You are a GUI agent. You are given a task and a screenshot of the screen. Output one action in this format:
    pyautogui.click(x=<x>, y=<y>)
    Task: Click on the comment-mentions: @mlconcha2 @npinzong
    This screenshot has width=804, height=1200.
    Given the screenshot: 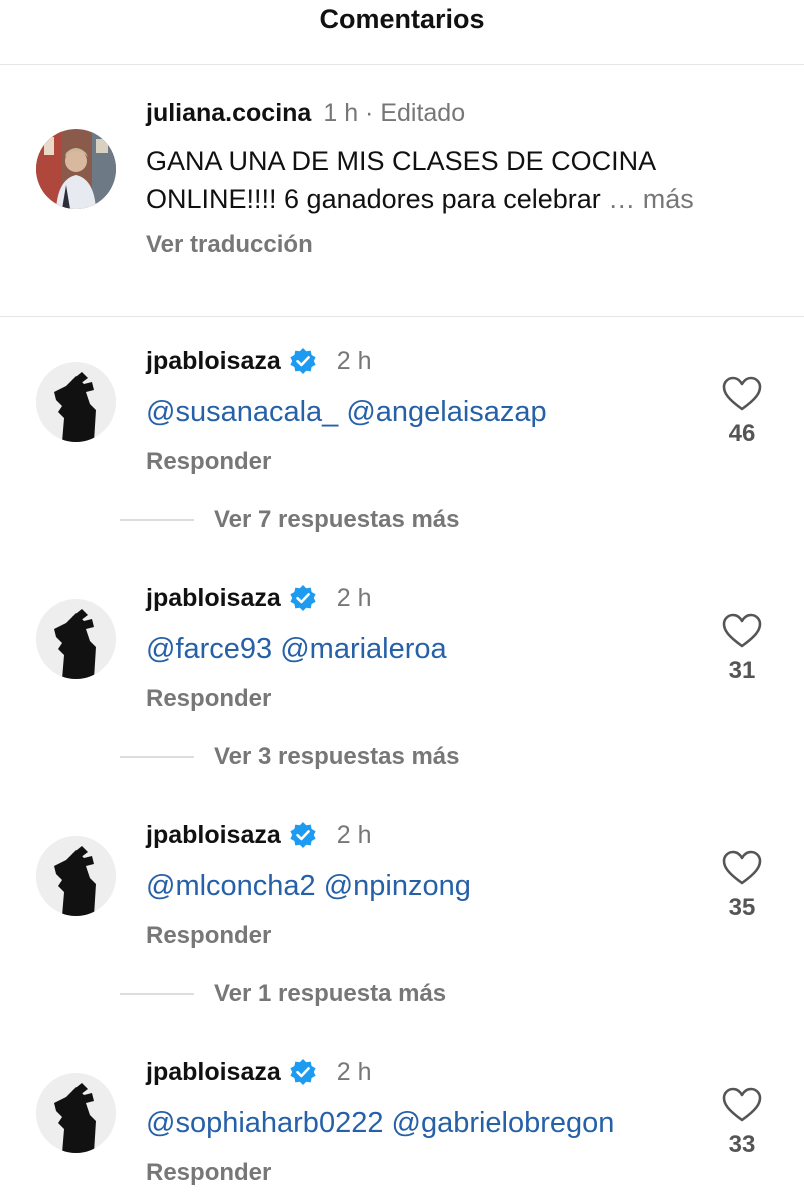 What is the action you would take?
    pyautogui.click(x=308, y=886)
    